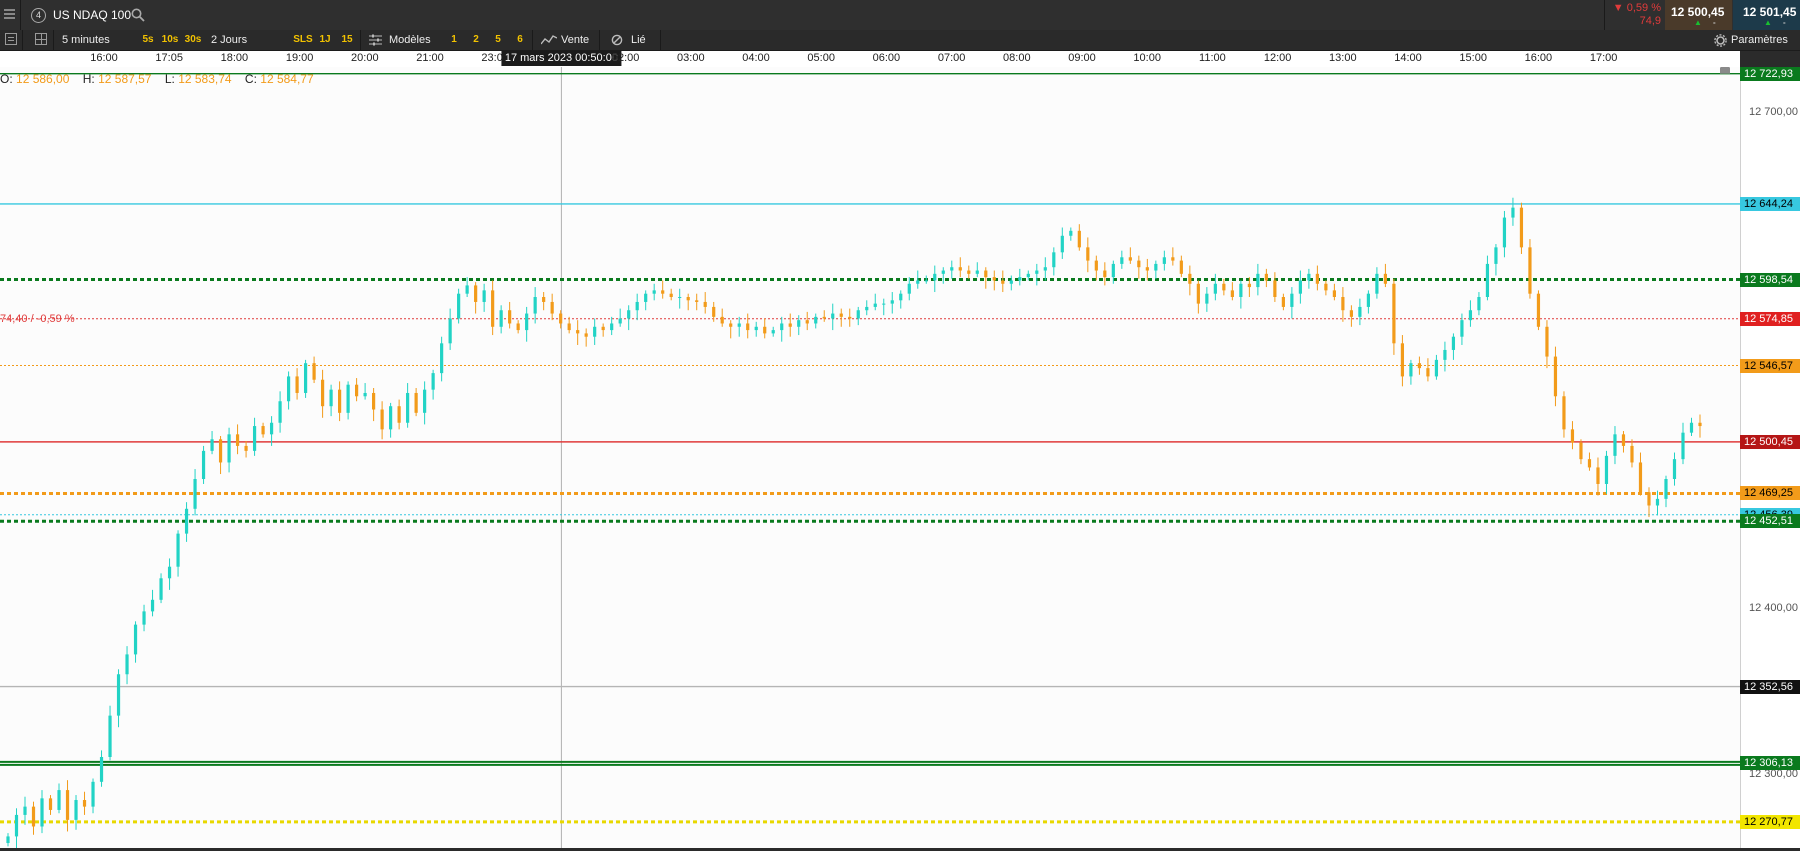 Image resolution: width=1800 pixels, height=851 pixels. I want to click on change-label: 74,40 / -0,59 %, so click(37, 318).